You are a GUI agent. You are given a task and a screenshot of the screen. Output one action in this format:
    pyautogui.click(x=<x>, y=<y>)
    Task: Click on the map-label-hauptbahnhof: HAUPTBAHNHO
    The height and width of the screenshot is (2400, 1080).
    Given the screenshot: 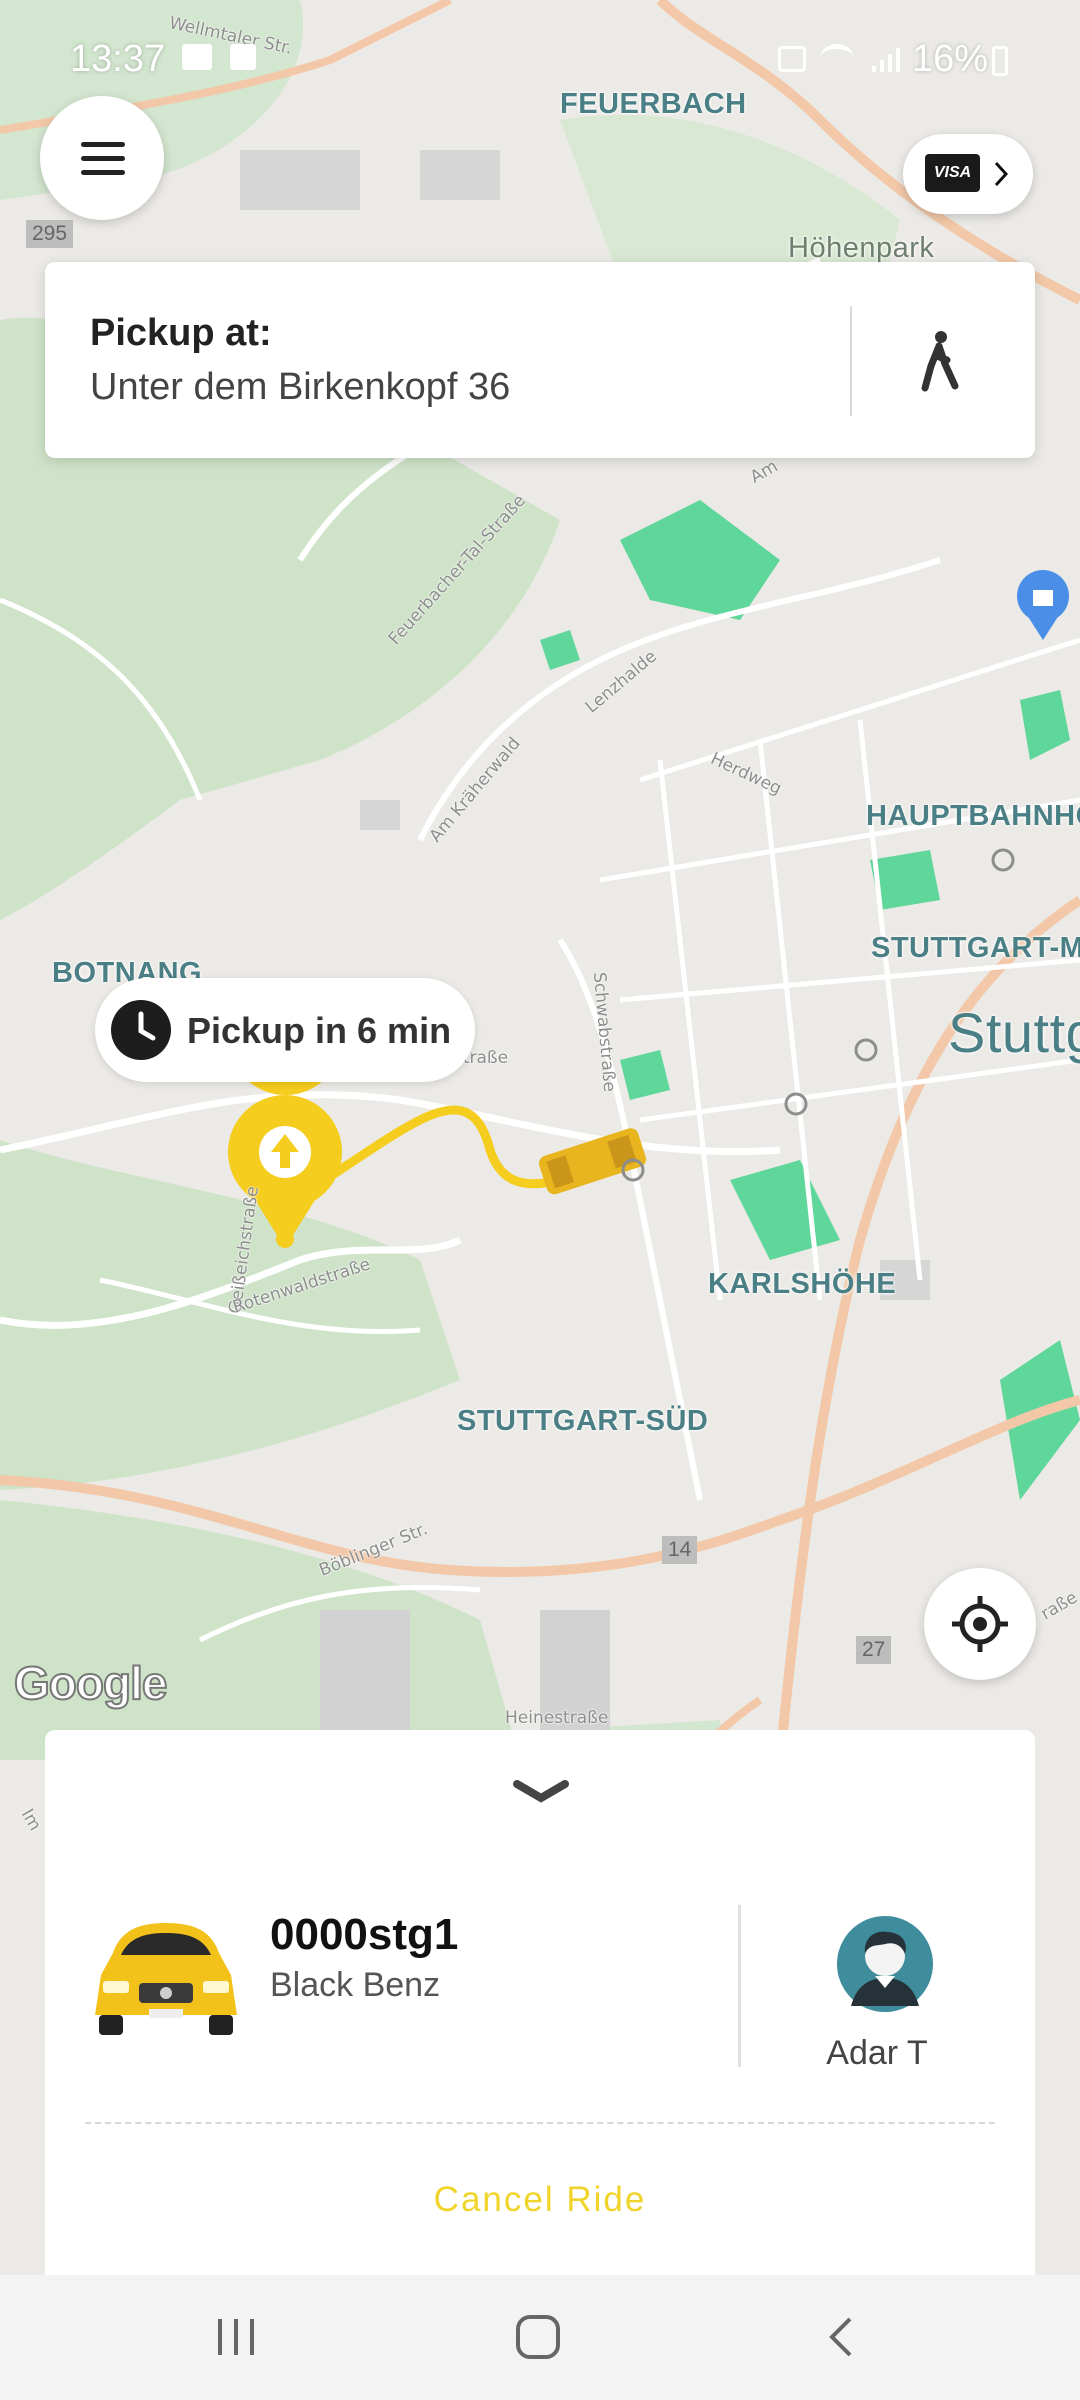 What is the action you would take?
    pyautogui.click(x=973, y=816)
    